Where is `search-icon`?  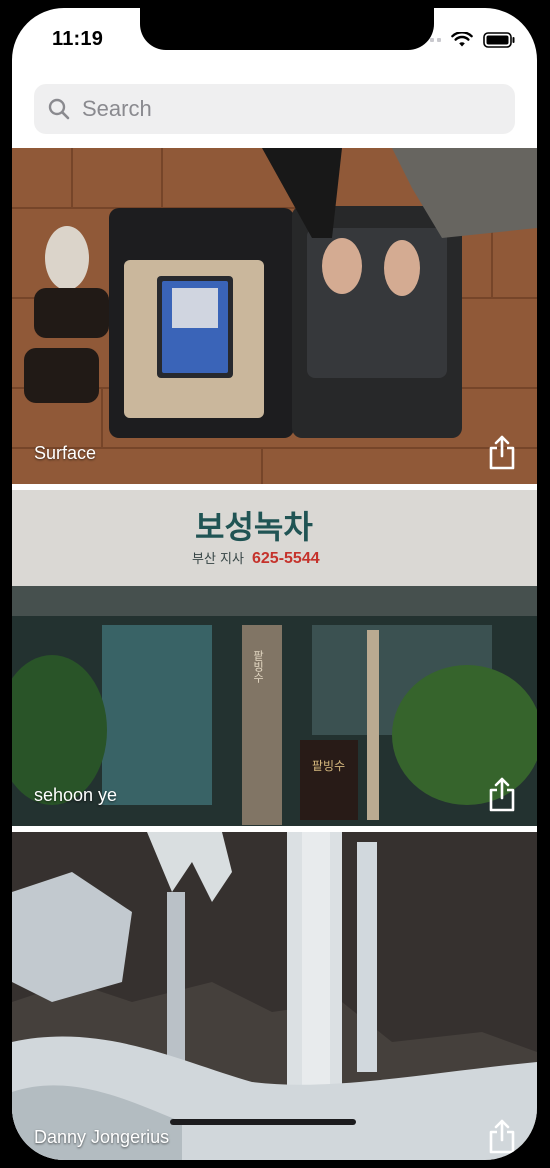 search-icon is located at coordinates (59, 109).